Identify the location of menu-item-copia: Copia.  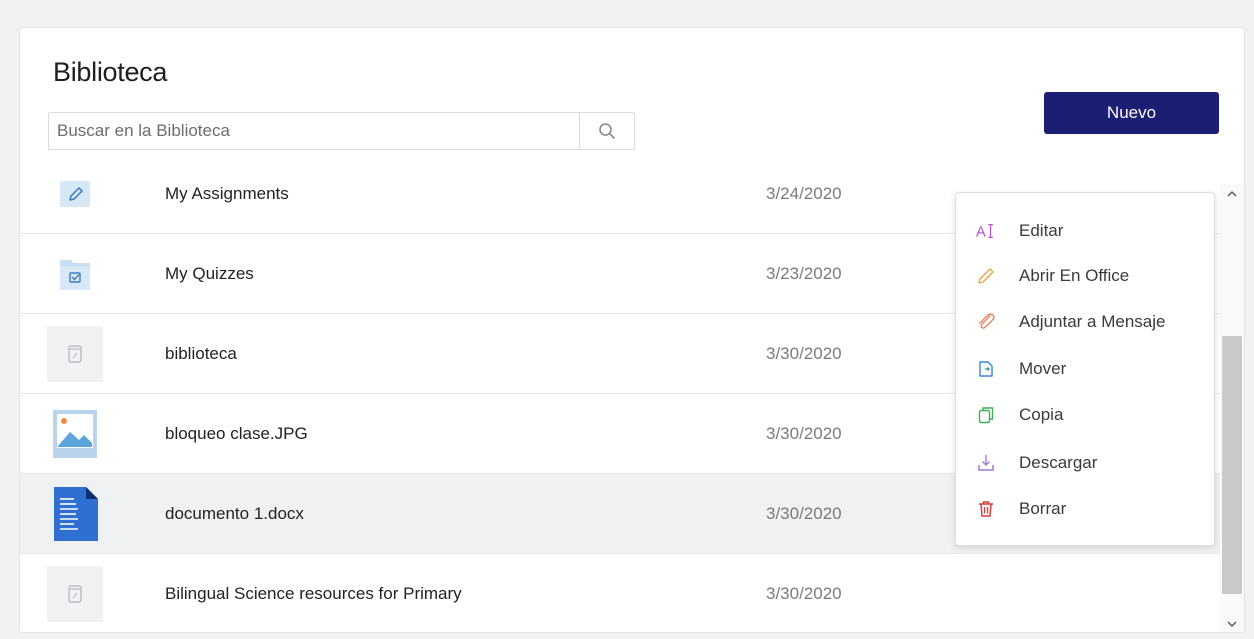
(1085, 415).